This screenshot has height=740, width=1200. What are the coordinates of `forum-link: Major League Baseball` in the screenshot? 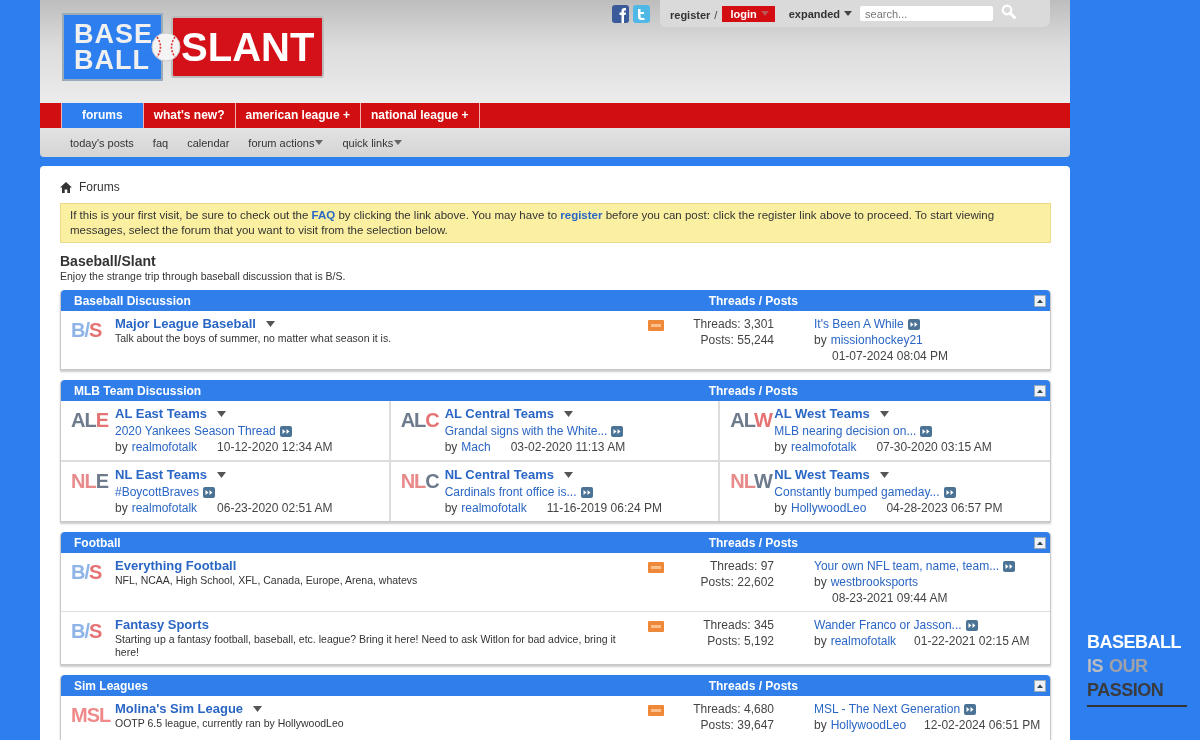 It's located at (185, 323).